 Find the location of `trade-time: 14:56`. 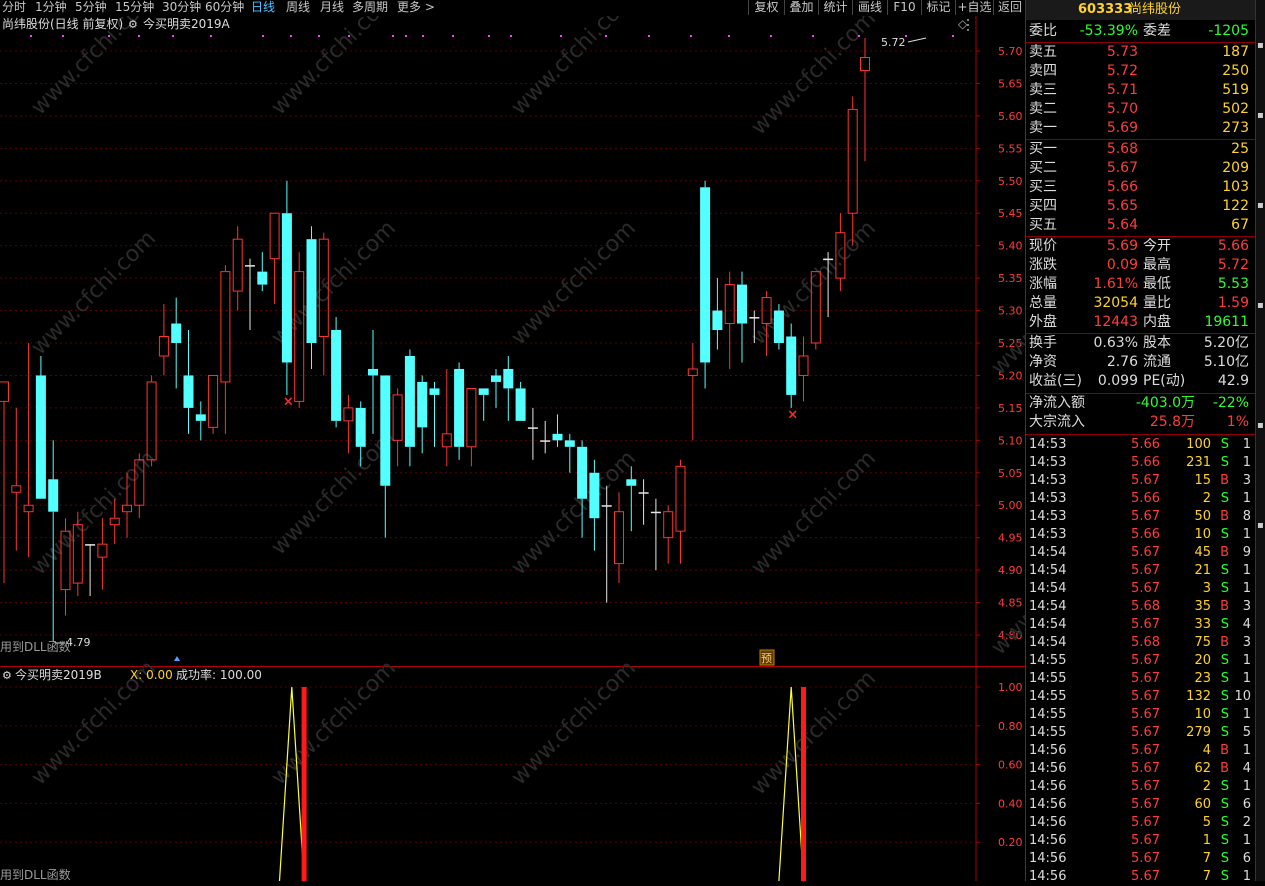

trade-time: 14:56 is located at coordinates (1048, 750).